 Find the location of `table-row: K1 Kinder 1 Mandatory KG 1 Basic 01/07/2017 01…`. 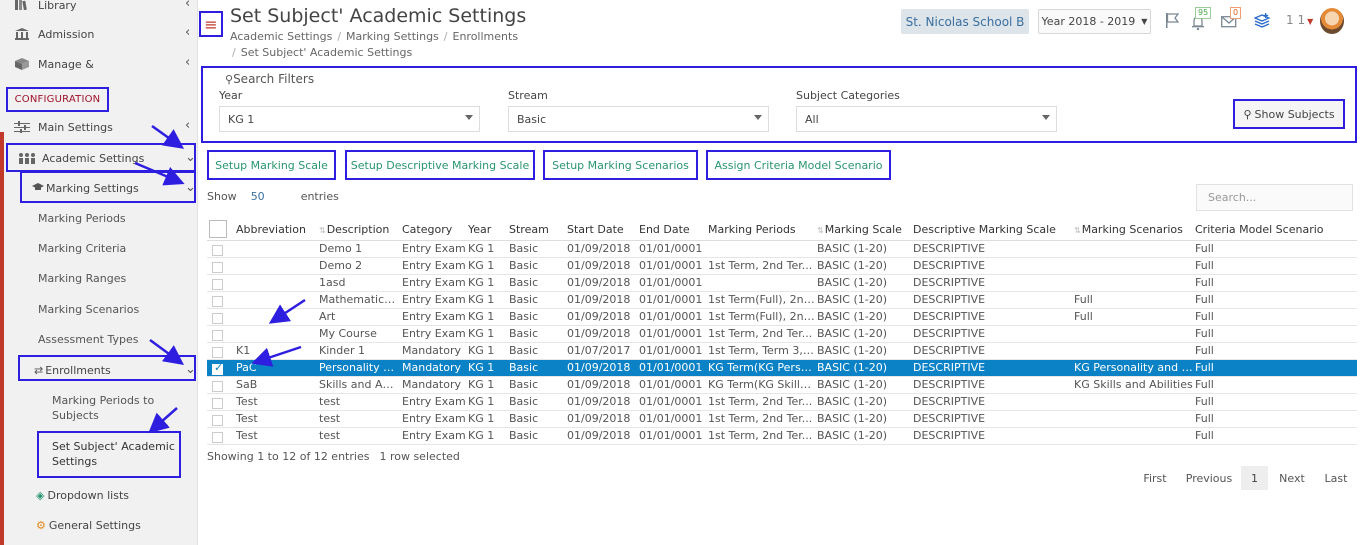

table-row: K1 Kinder 1 Mandatory KG 1 Basic 01/07/2017 01… is located at coordinates (782, 351).